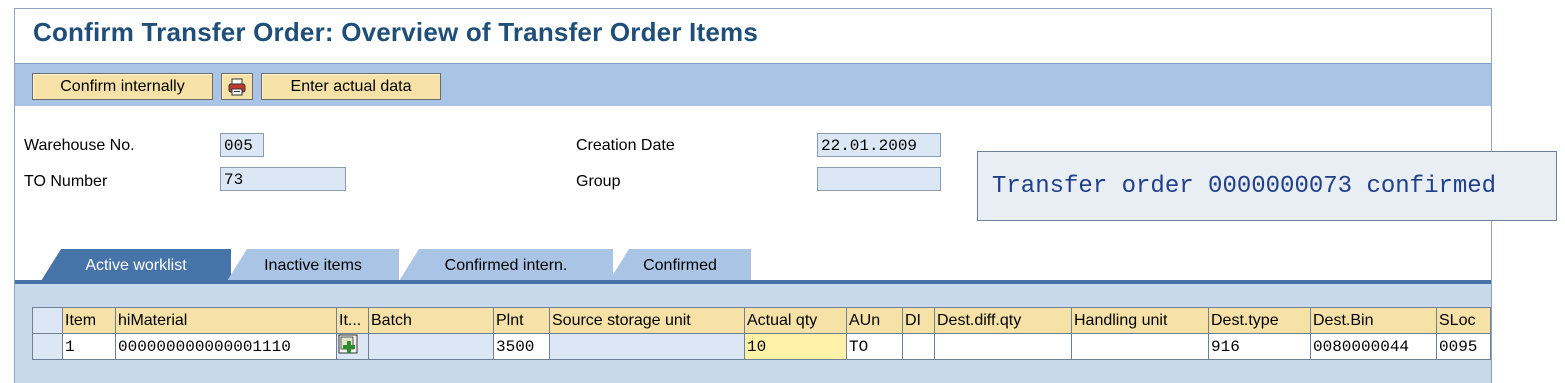 The image size is (1565, 383). Describe the element at coordinates (122, 86) in the screenshot. I see `confirm-internally-button: Confirm internally` at that location.